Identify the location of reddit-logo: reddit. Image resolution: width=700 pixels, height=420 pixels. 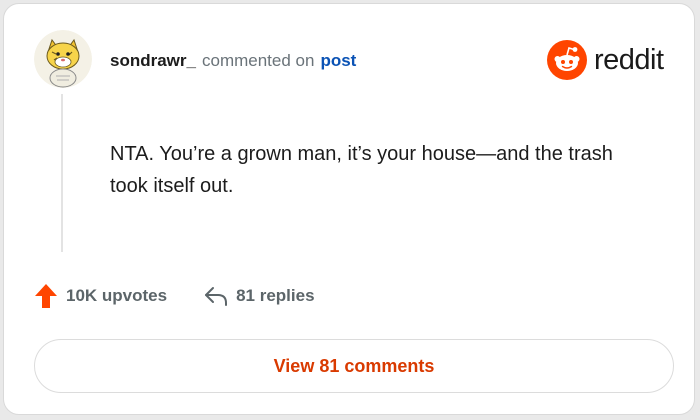
(605, 60).